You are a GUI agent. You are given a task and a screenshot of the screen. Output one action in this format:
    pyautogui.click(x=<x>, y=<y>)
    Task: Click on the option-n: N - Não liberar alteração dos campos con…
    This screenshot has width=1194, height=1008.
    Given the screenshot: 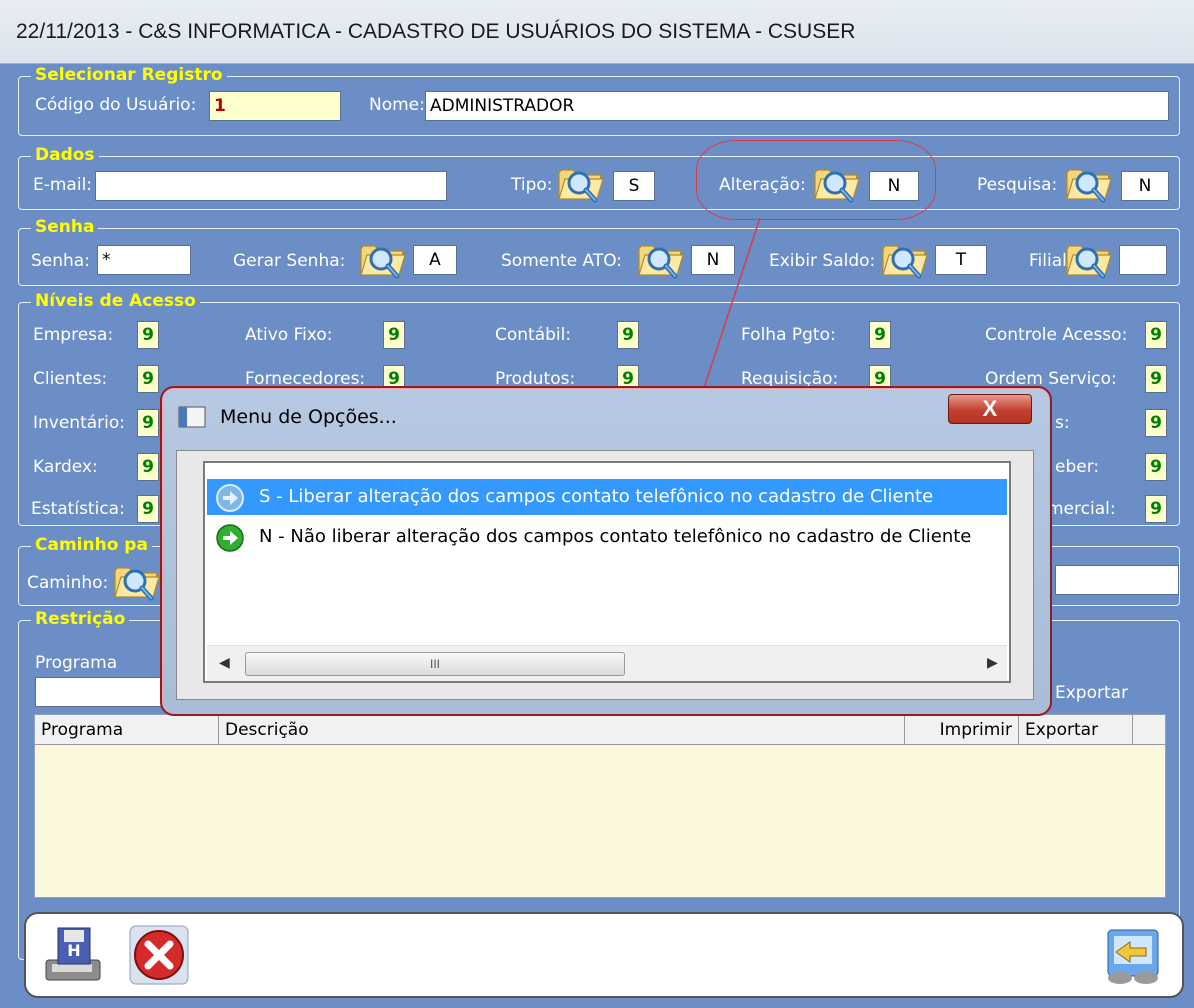 What is the action you would take?
    pyautogui.click(x=607, y=537)
    